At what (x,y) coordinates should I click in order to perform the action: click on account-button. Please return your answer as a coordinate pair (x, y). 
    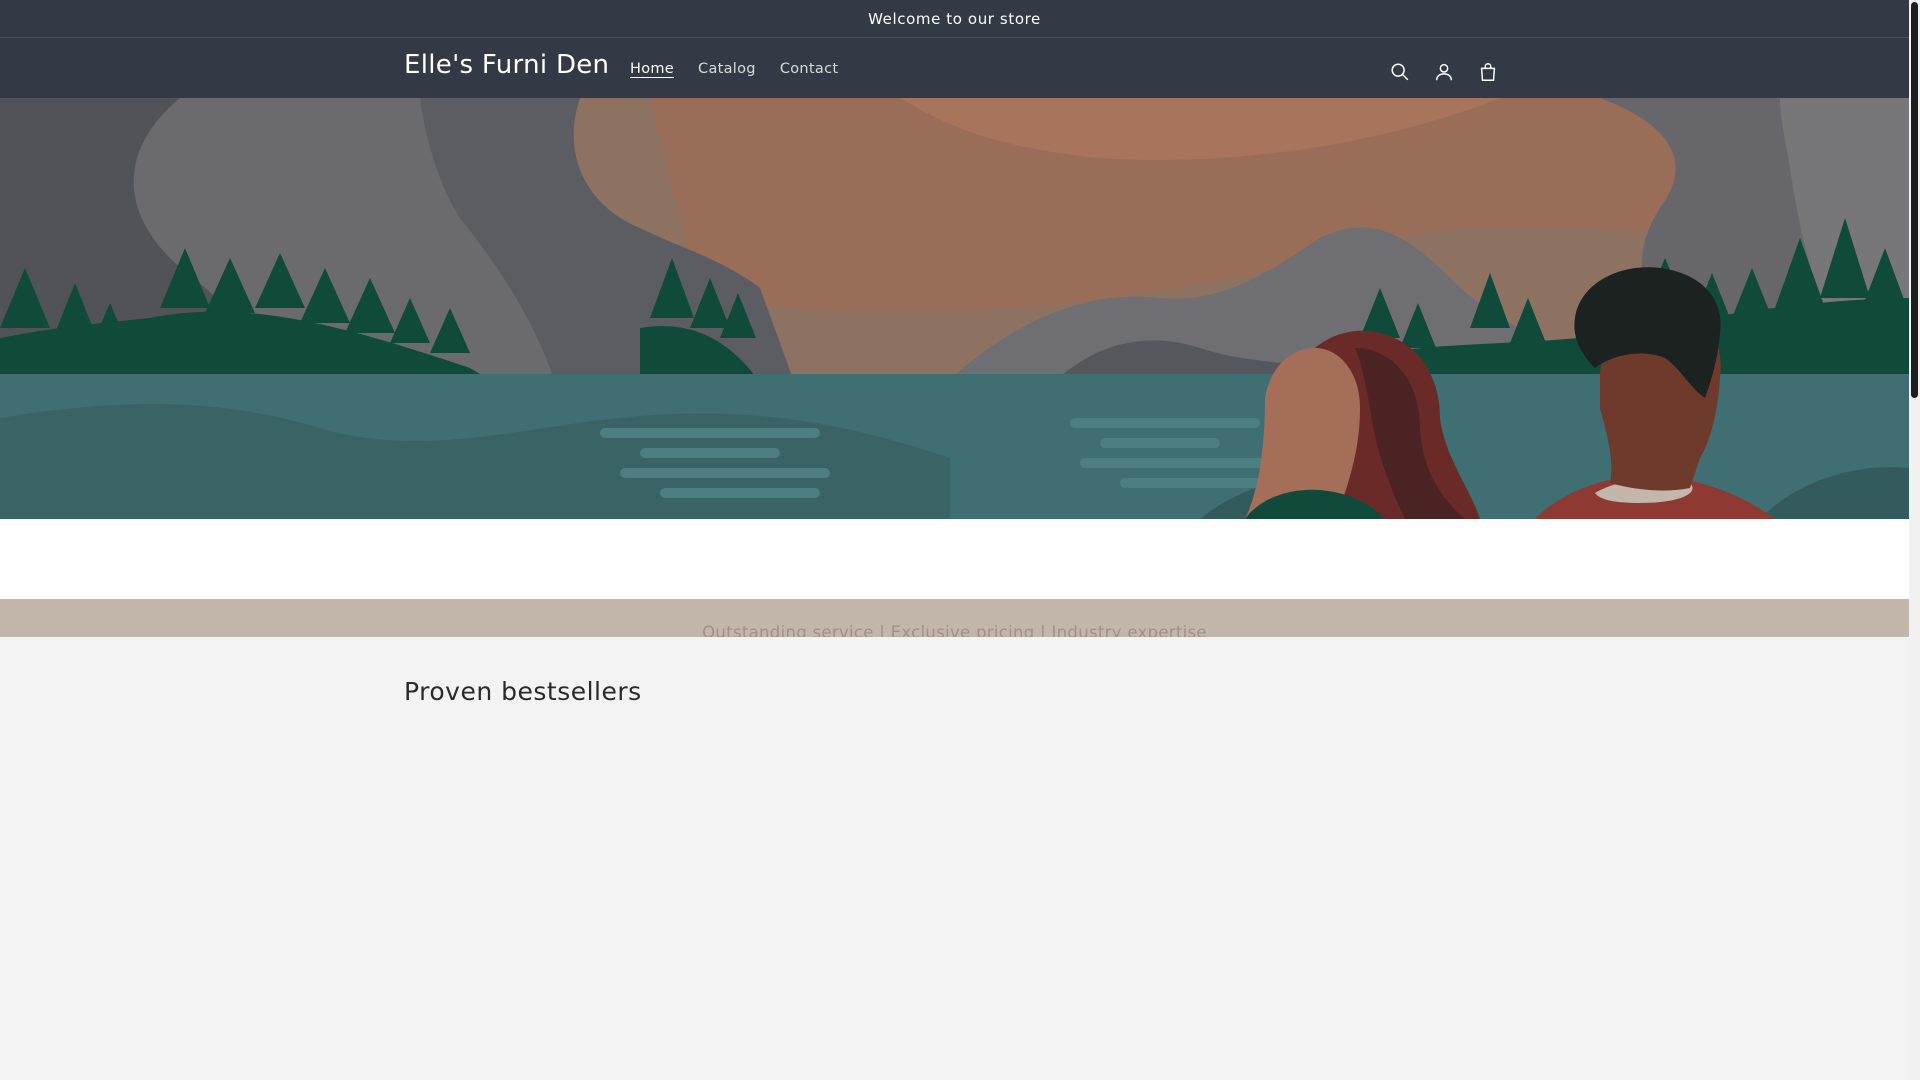
    Looking at the image, I should click on (1444, 72).